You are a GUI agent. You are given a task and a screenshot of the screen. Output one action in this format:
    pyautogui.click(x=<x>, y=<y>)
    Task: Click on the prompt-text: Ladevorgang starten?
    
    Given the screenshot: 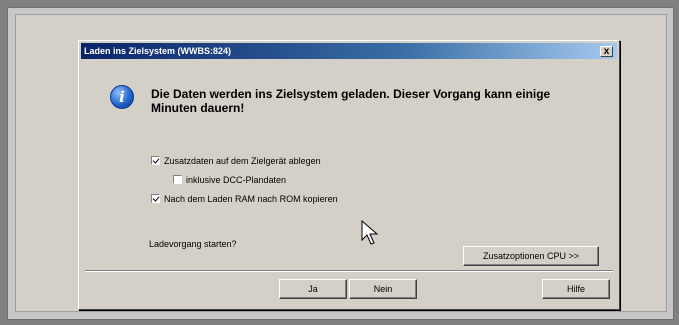 What is the action you would take?
    pyautogui.click(x=193, y=244)
    